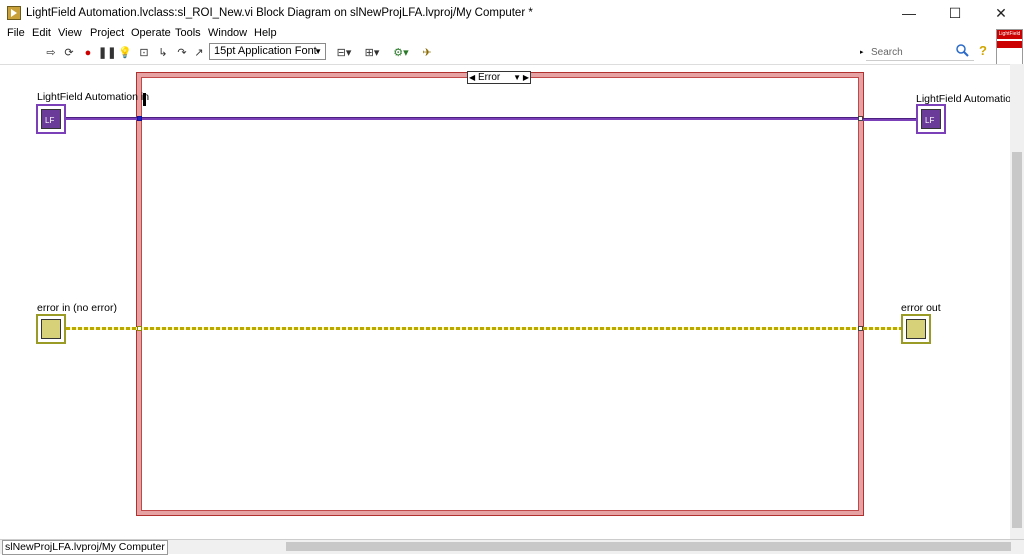 The height and width of the screenshot is (555, 1024). What do you see at coordinates (882, 328) in the screenshot?
I see `error-wire-out` at bounding box center [882, 328].